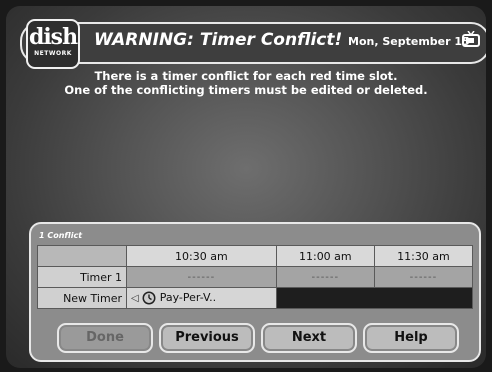 The width and height of the screenshot is (492, 372). Describe the element at coordinates (201, 256) in the screenshot. I see `time-slot-header: 10:30 am` at that location.